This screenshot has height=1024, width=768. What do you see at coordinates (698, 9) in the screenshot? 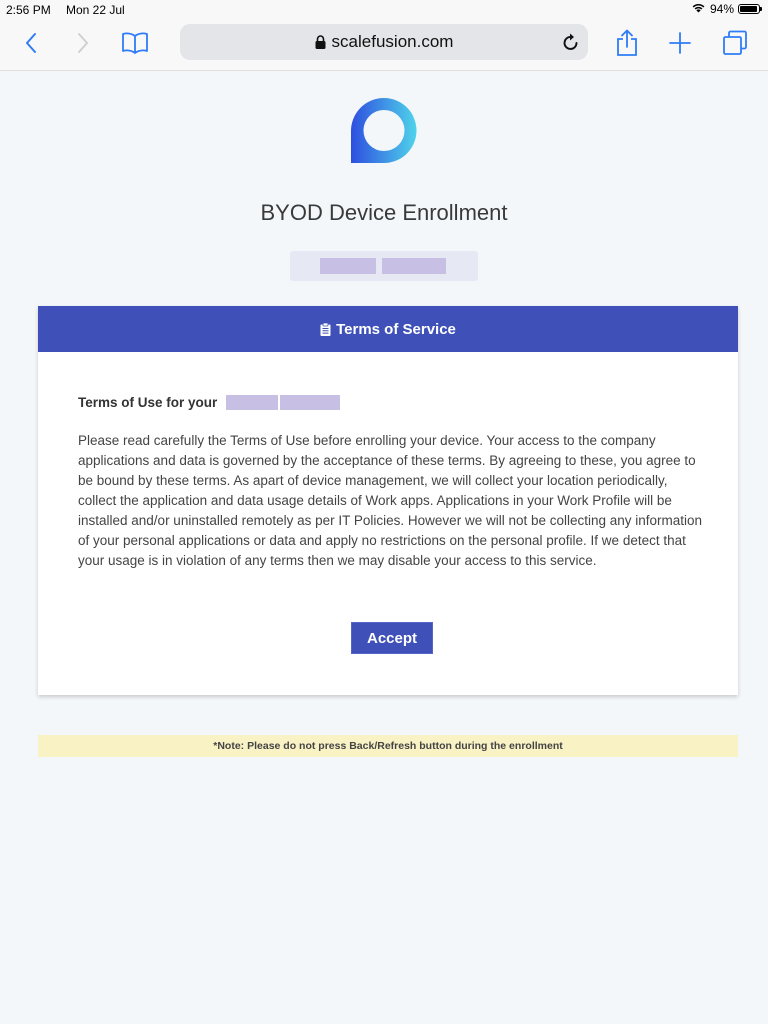
I see `wifi-icon` at bounding box center [698, 9].